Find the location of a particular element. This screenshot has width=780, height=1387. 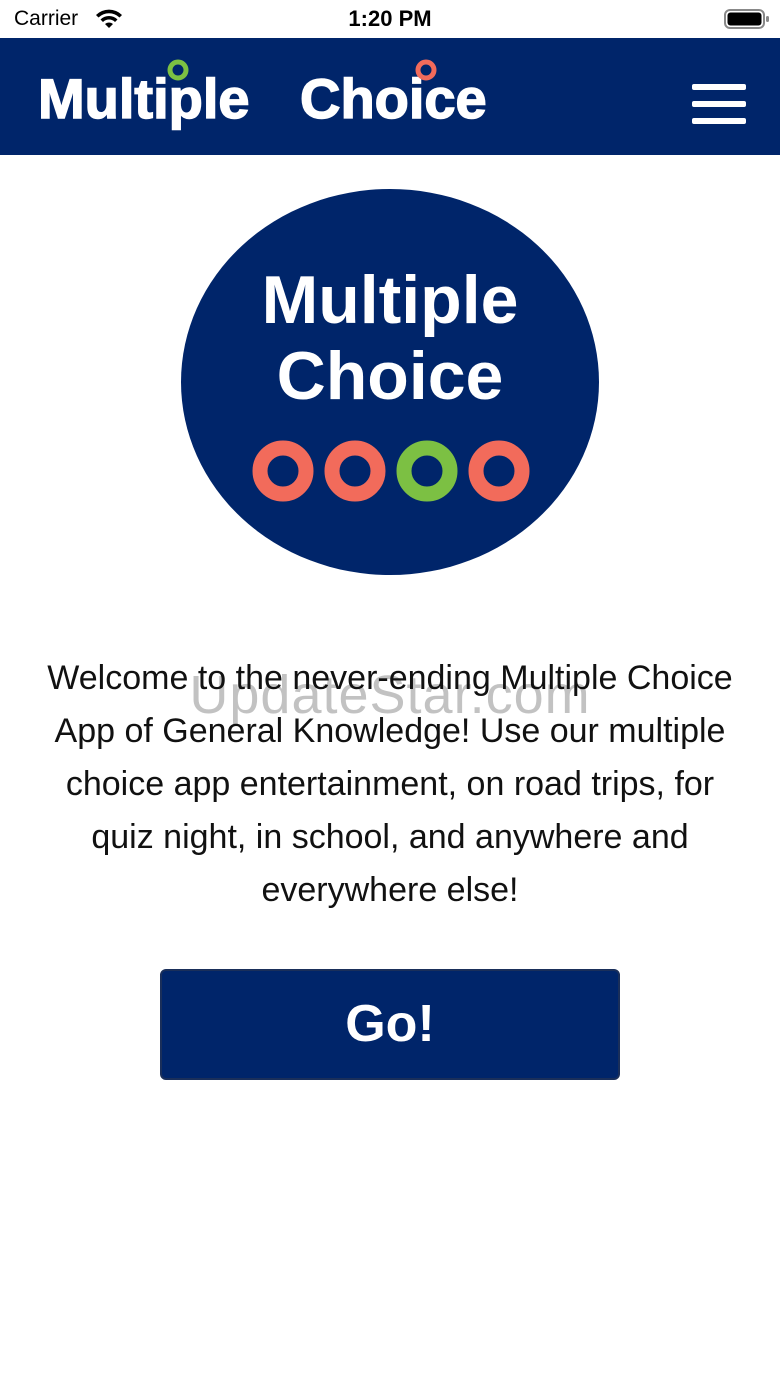

brand-word-choice: Choice is located at coordinates (393, 98).